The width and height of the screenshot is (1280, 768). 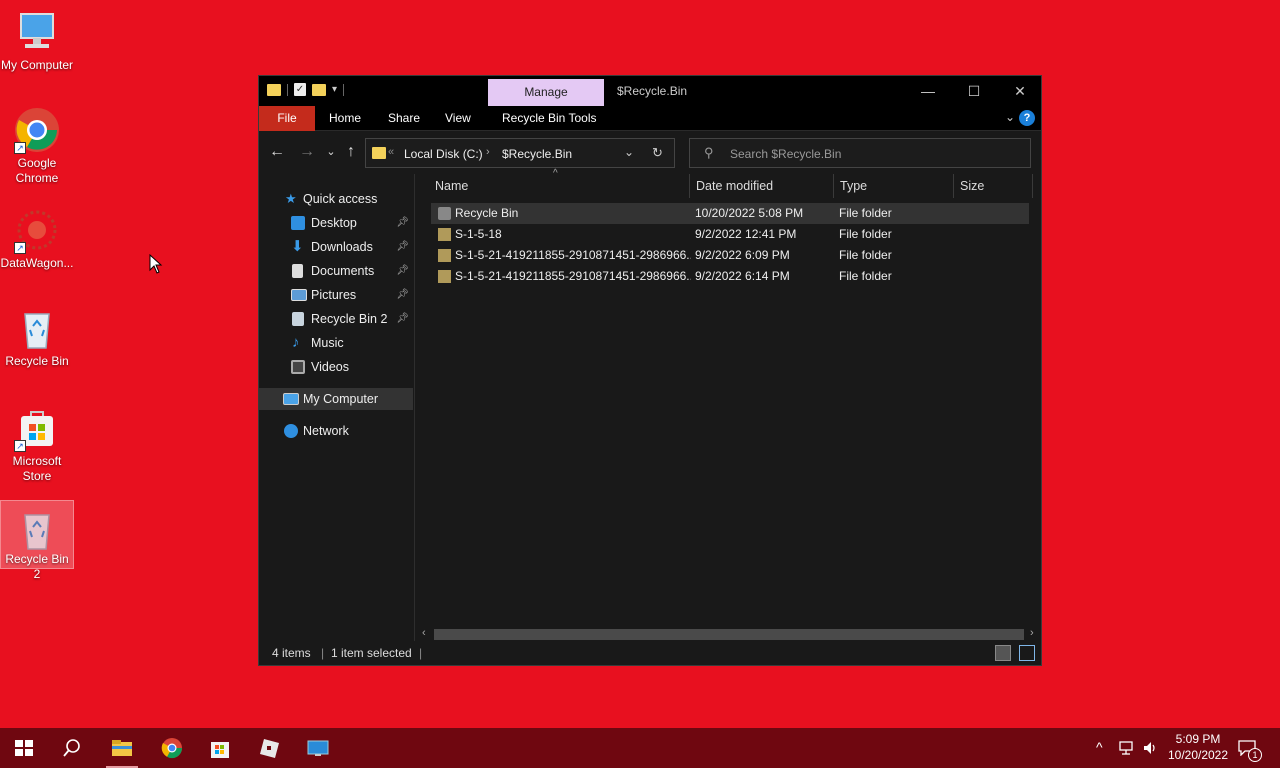 What do you see at coordinates (37, 170) in the screenshot?
I see `desktop-icon-label: Google Chrome` at bounding box center [37, 170].